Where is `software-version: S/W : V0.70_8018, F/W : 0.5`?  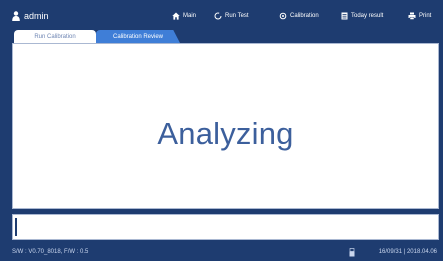
software-version: S/W : V0.70_8018, F/W : 0.5 is located at coordinates (50, 252).